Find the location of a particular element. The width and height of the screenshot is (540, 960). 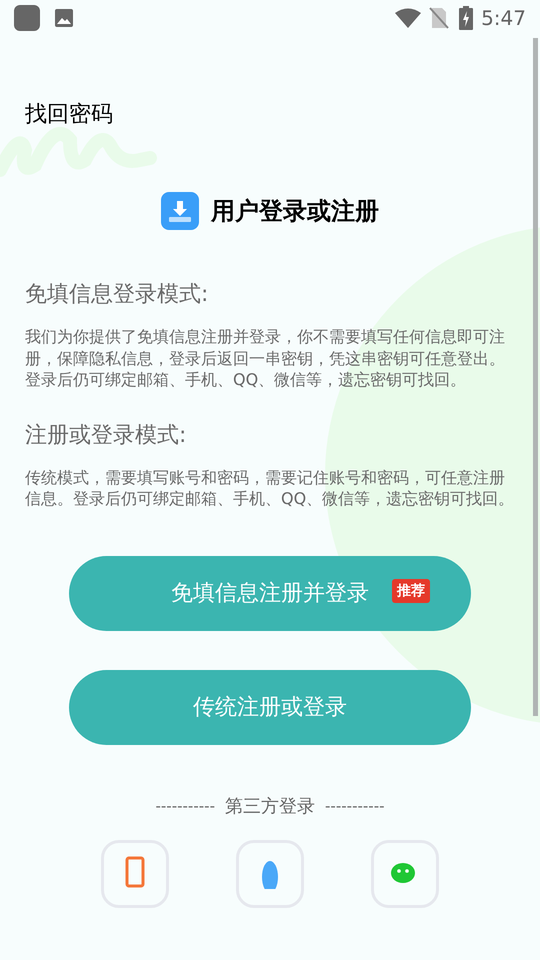

section-description: 传统模式，需要填写账号和密码，需要记住账号和密码，可任意注册信息。登录后仍可绑定邮箱、手机、QQ、微信等，遗忘密钥可找回。 is located at coordinates (270, 488).